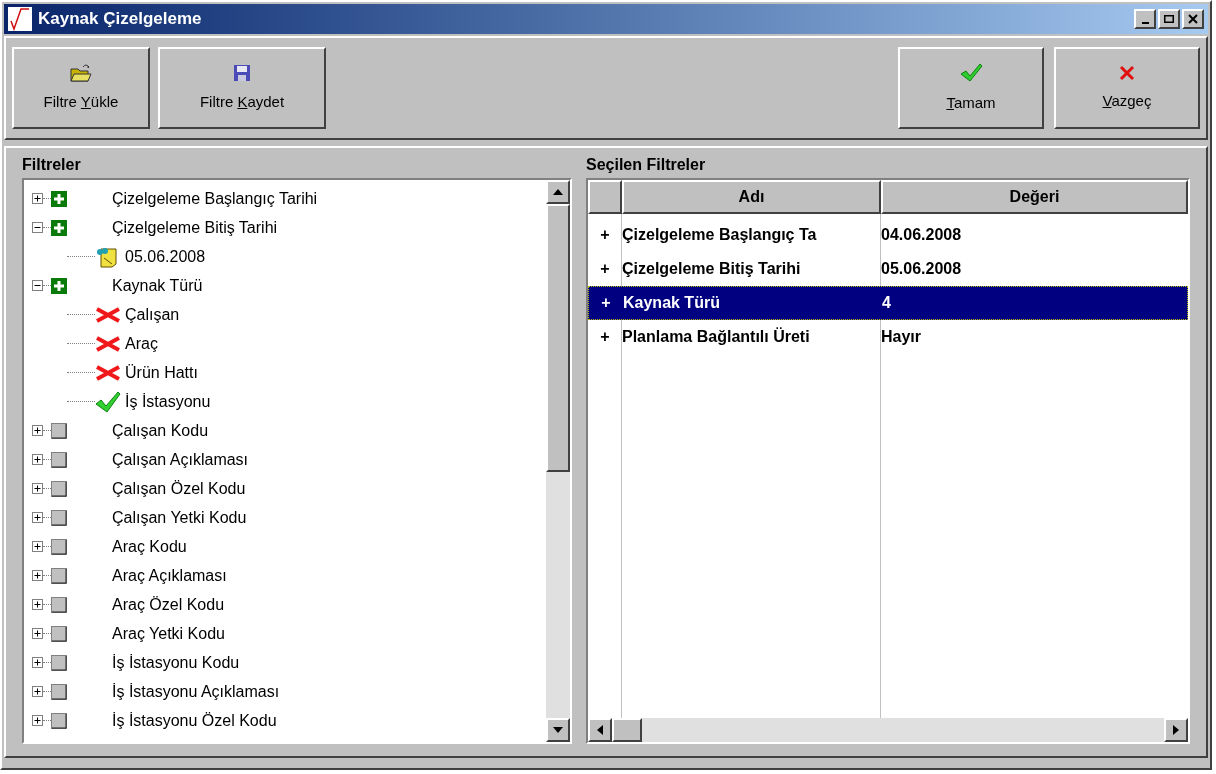 The image size is (1216, 774). Describe the element at coordinates (51, 165) in the screenshot. I see `section-title: Filtreler` at that location.